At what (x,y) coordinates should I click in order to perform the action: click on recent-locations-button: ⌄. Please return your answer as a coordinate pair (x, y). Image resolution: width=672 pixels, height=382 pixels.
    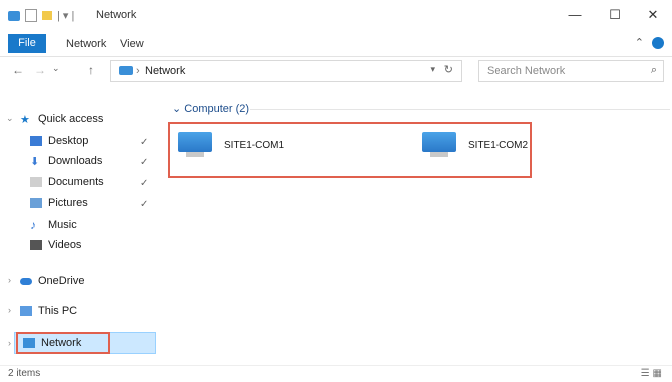
    Looking at the image, I should click on (56, 68).